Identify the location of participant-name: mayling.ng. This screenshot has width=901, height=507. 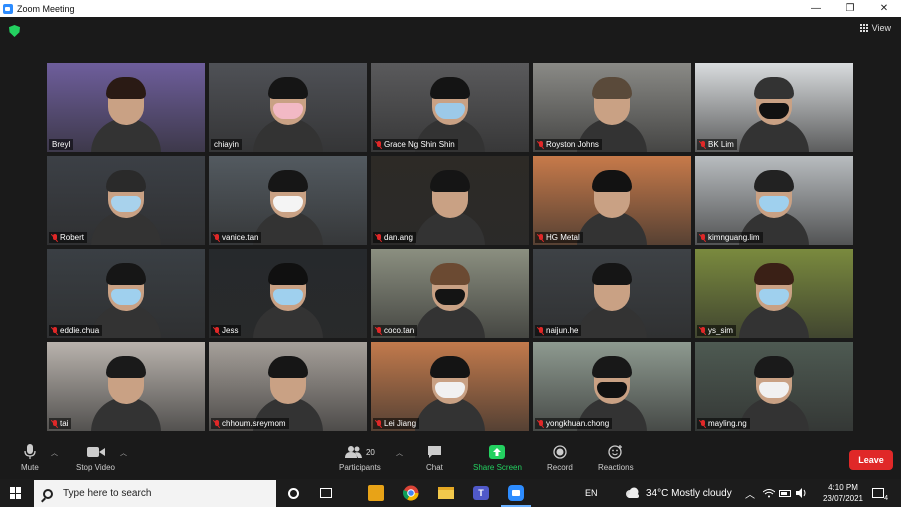
(727, 423).